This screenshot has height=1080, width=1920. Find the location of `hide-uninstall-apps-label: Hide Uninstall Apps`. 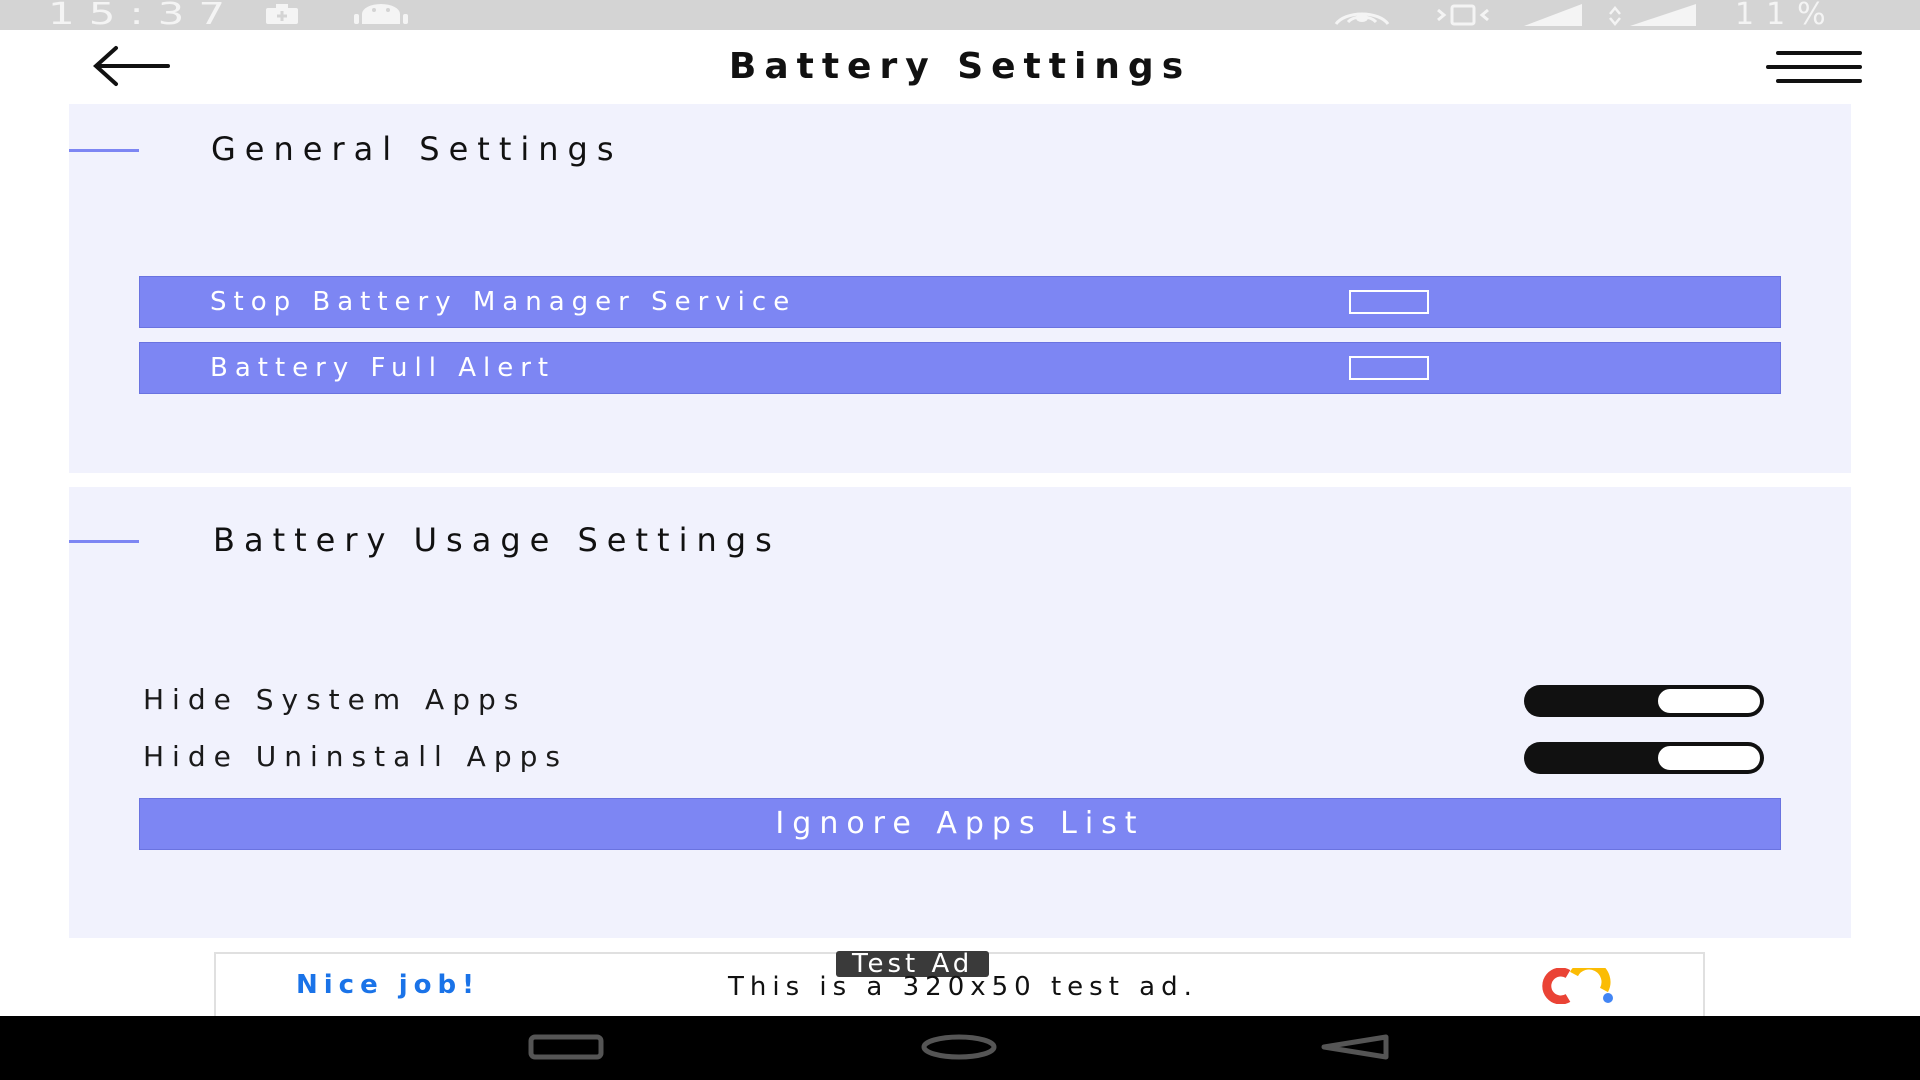

hide-uninstall-apps-label: Hide Uninstall Apps is located at coordinates (355, 756).